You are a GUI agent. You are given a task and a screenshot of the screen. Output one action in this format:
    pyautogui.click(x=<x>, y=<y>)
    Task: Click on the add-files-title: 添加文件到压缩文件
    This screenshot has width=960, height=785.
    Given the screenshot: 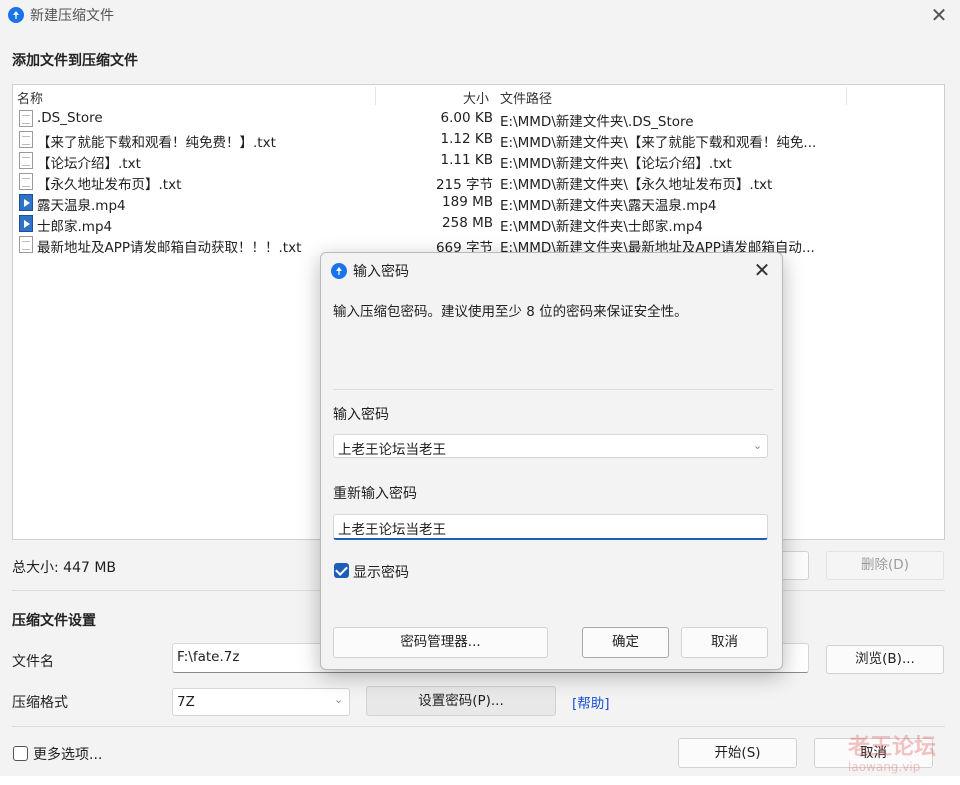 What is the action you would take?
    pyautogui.click(x=75, y=61)
    